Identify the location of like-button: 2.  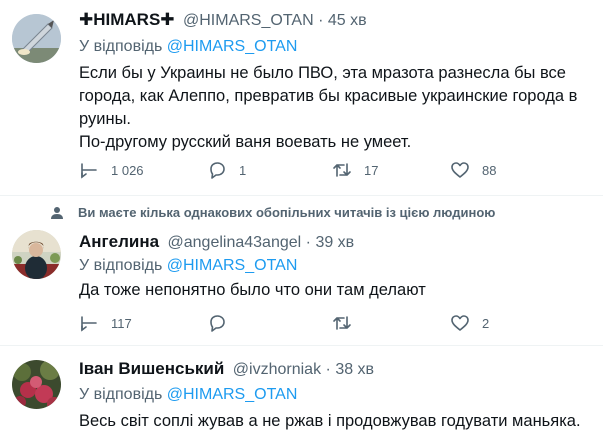
(469, 323).